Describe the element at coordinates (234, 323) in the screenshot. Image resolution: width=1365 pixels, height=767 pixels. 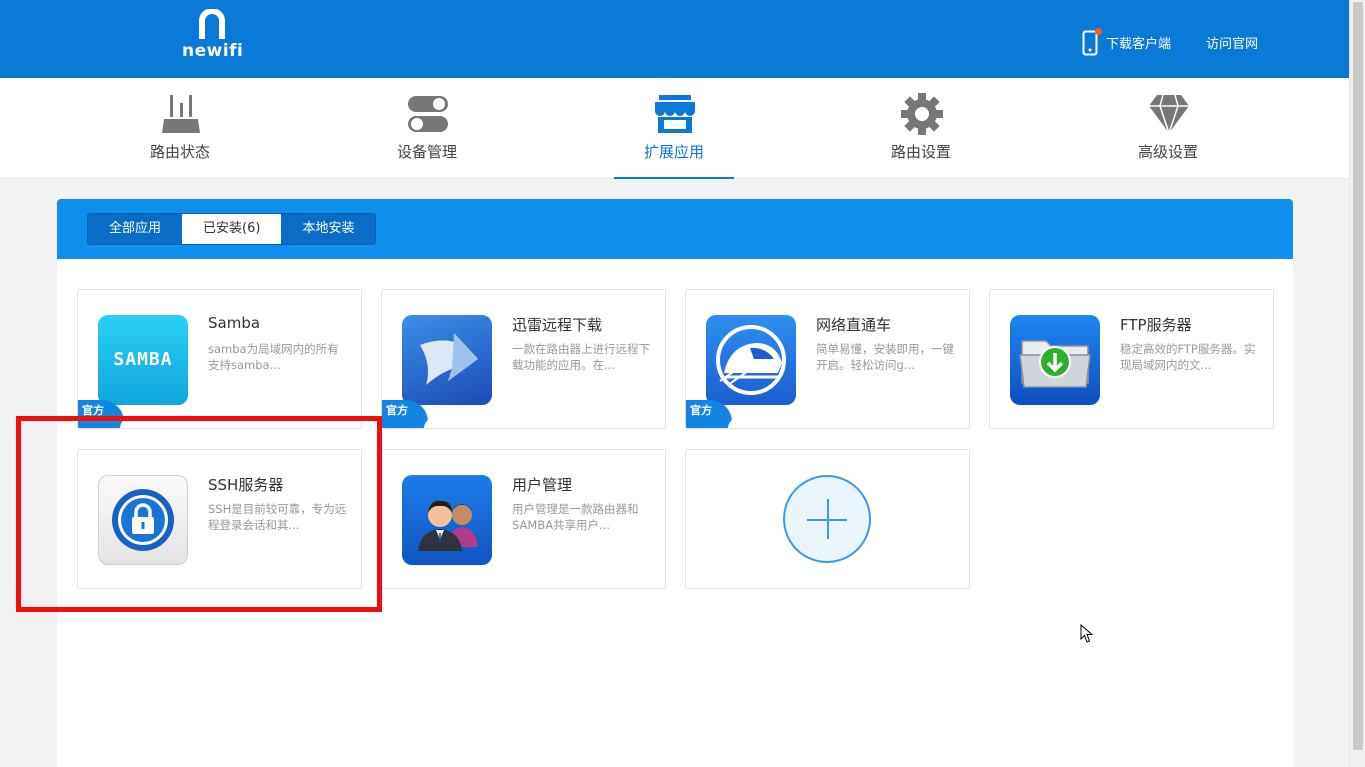
I see `app-title: Samba` at that location.